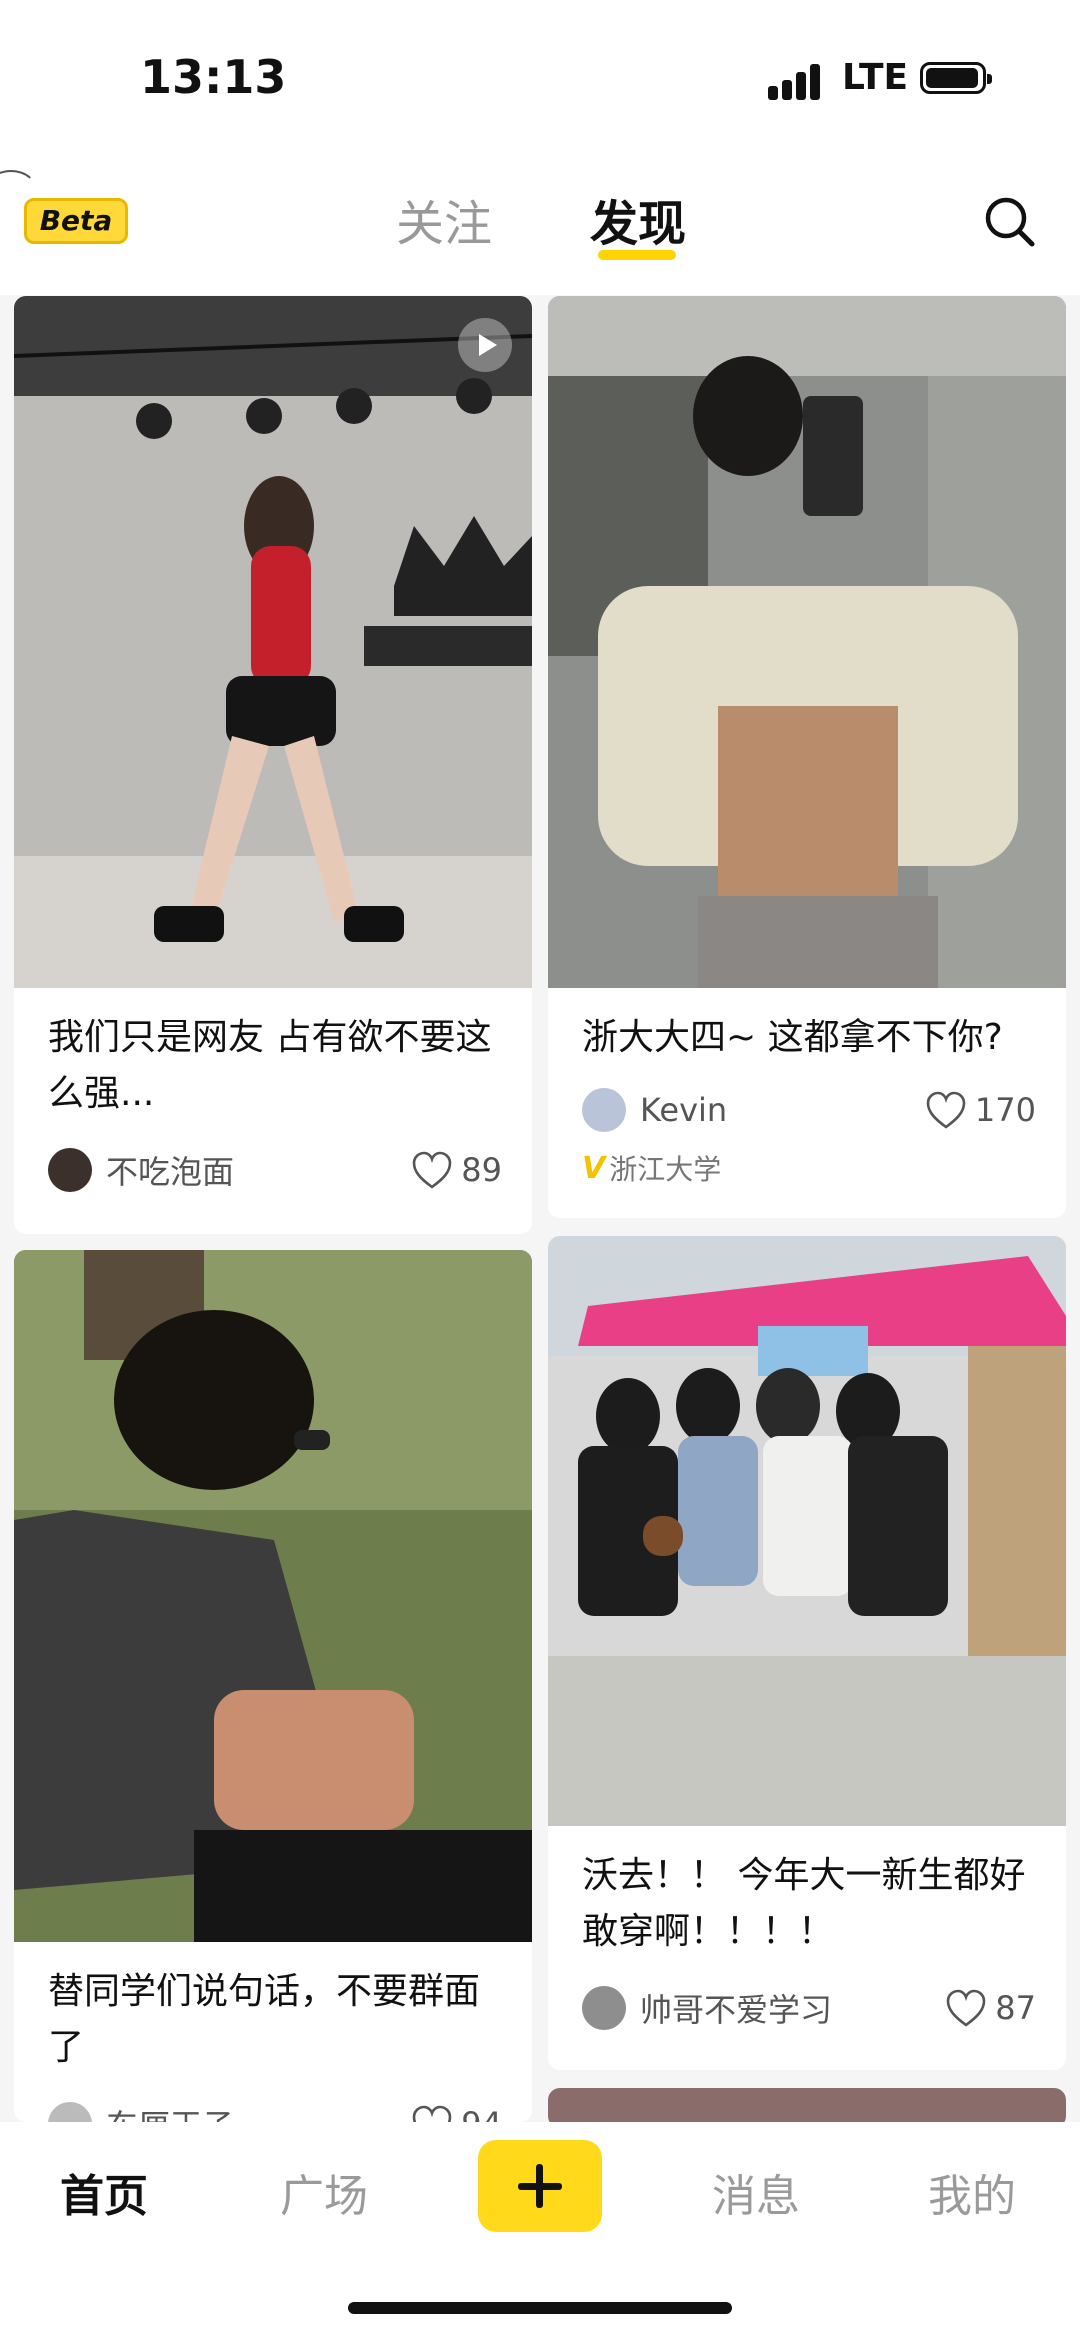 The image size is (1080, 2341). What do you see at coordinates (972, 2192) in the screenshot?
I see `nav-me: 我的` at bounding box center [972, 2192].